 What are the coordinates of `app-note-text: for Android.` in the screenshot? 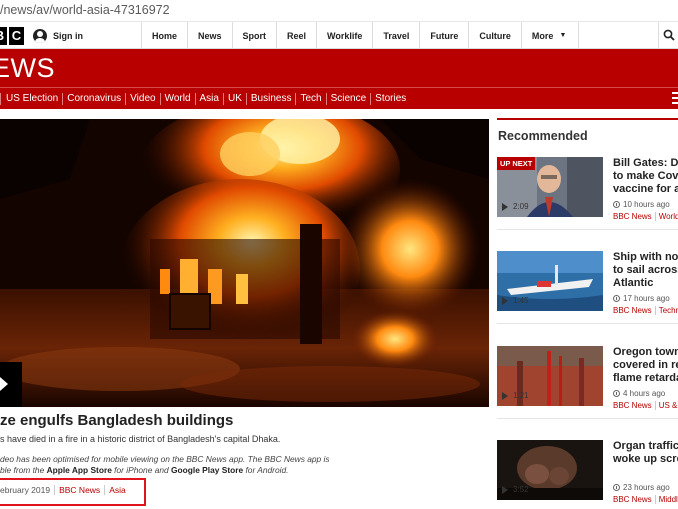 It's located at (266, 470).